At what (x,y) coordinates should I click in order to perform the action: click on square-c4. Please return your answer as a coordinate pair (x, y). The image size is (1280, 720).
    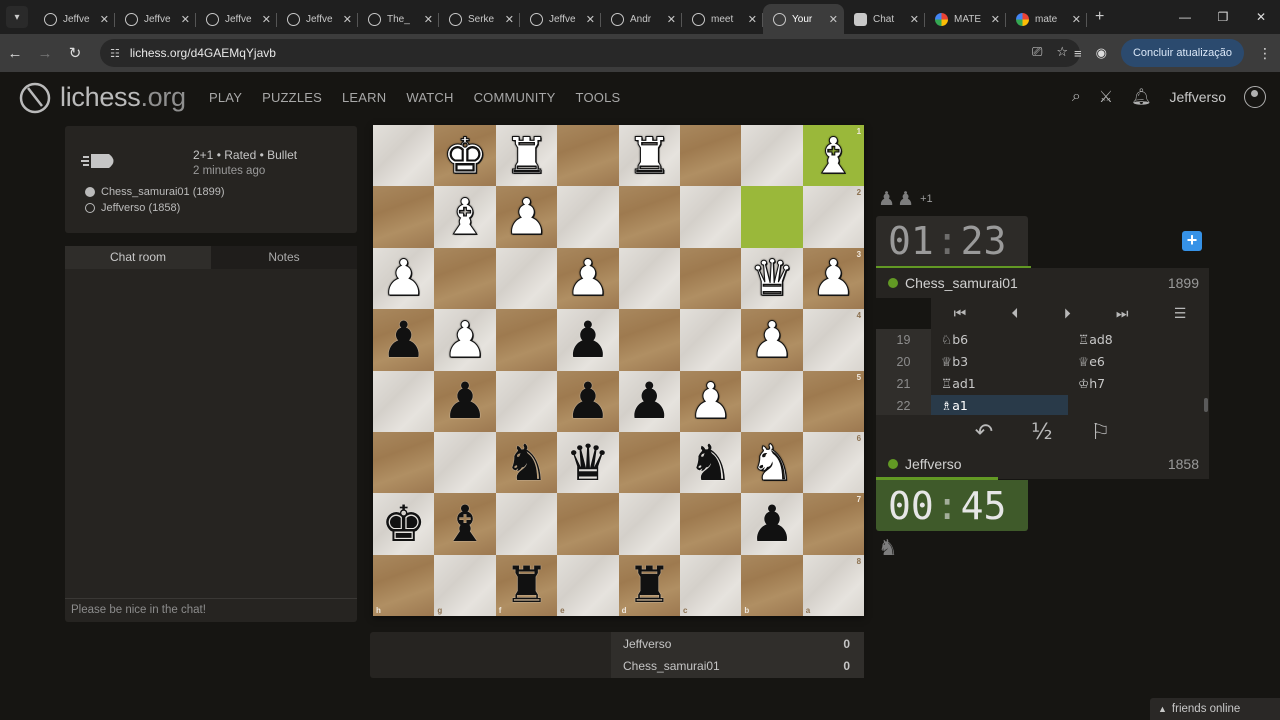
    Looking at the image, I should click on (710, 340).